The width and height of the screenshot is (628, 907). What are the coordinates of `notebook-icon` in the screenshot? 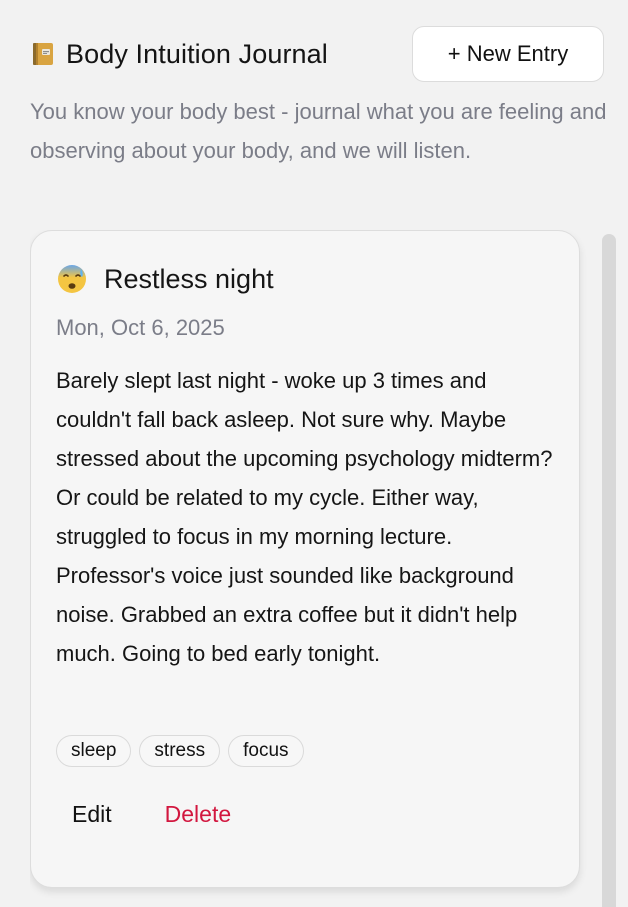 It's located at (43, 54).